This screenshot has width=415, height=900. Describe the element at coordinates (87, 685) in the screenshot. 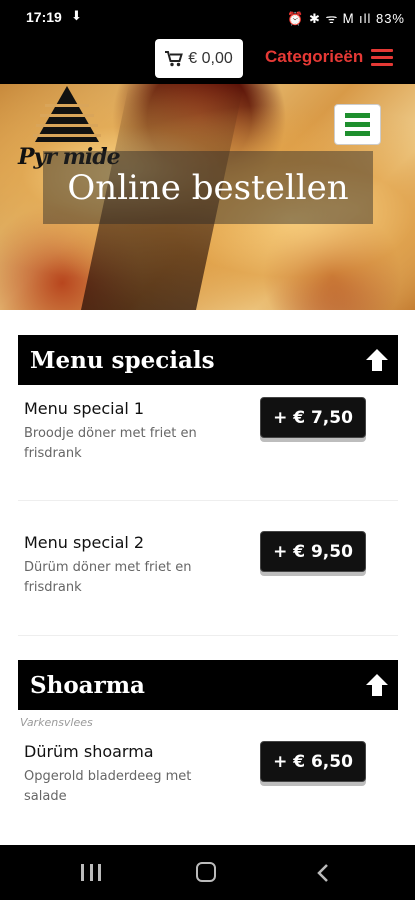

I see `section-title: Shoarma` at that location.